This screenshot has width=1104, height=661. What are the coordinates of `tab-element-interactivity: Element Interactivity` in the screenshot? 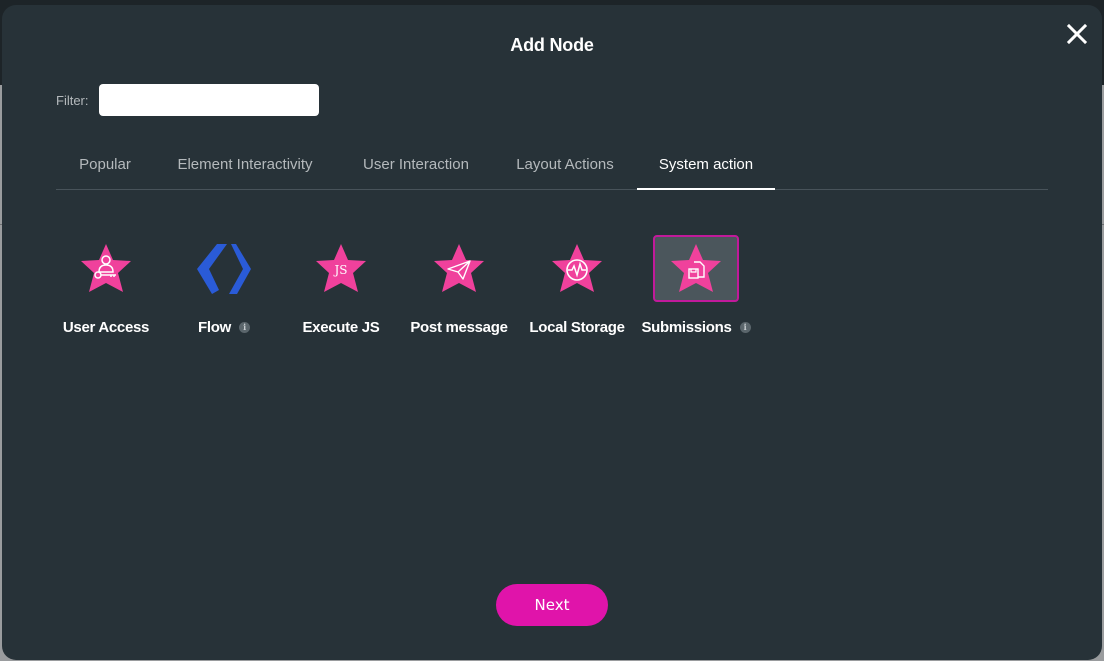 It's located at (245, 168).